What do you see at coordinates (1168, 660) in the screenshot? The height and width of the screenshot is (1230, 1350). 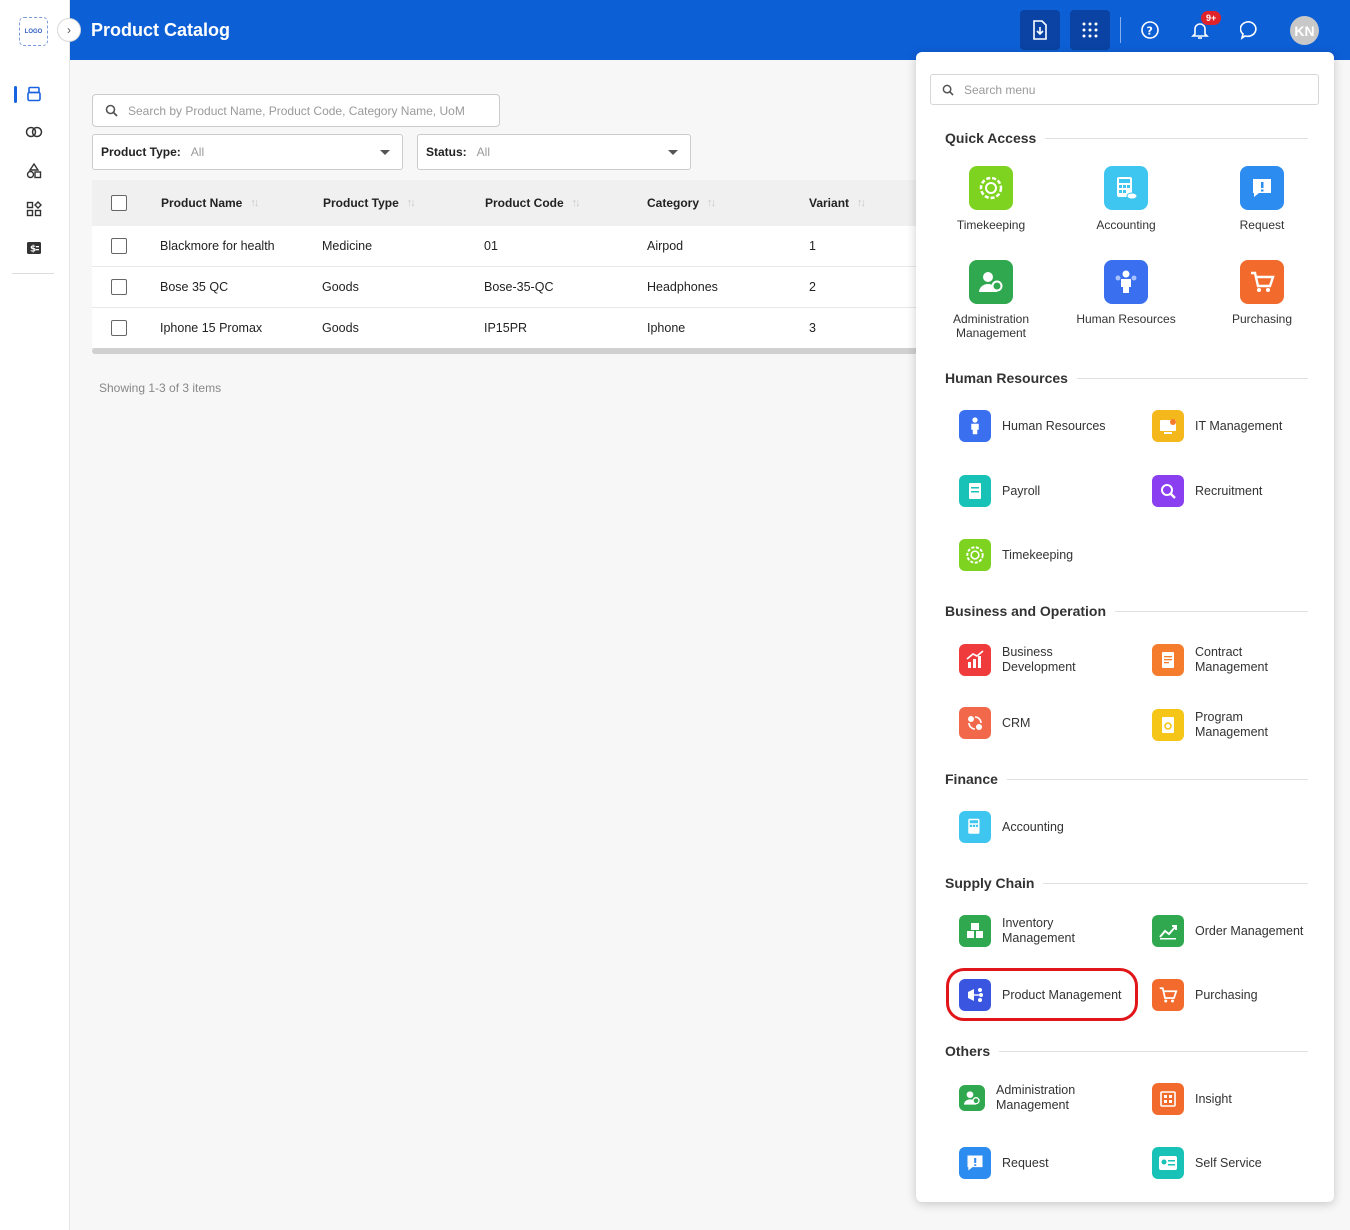 I see `contract-icon` at bounding box center [1168, 660].